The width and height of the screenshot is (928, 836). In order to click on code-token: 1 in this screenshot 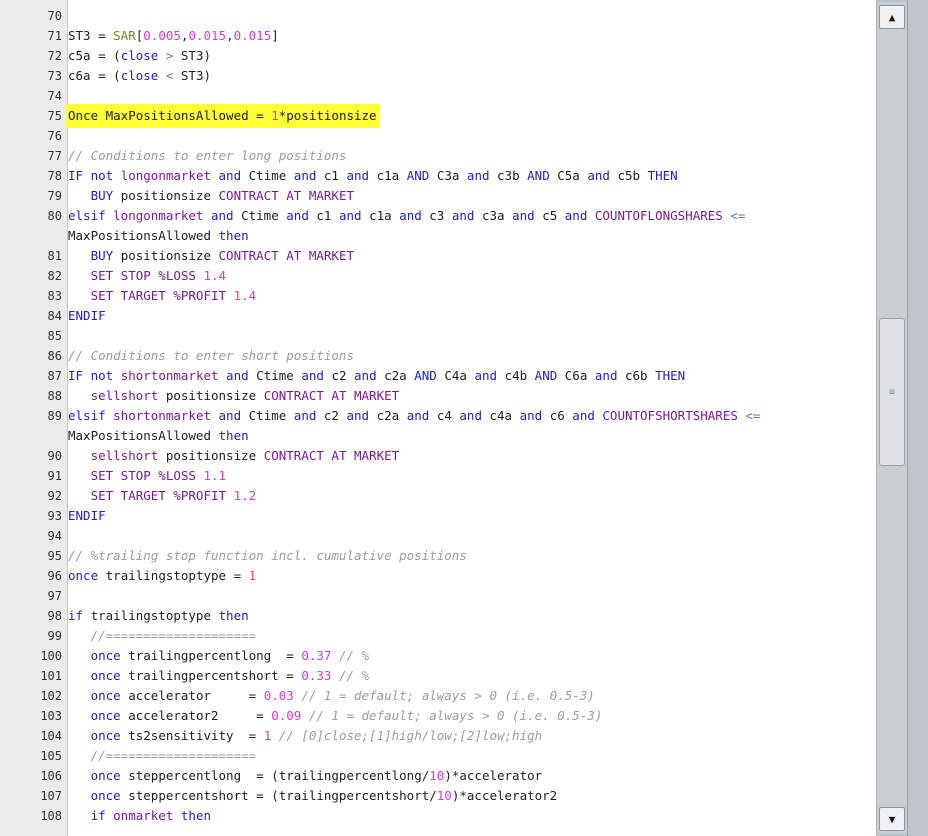, I will do `click(275, 115)`.